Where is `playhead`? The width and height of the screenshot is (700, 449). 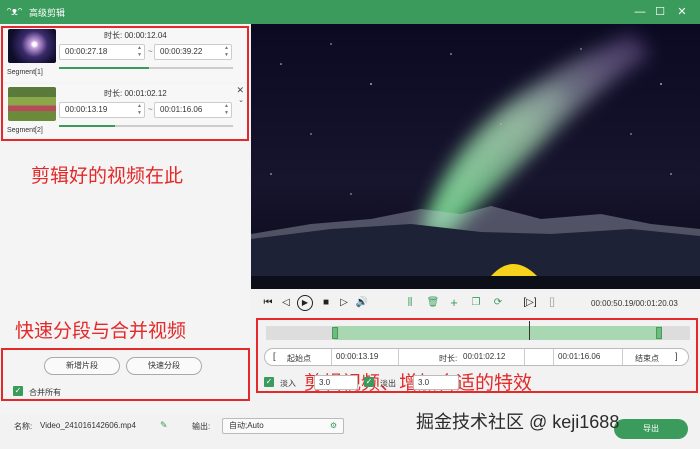 playhead is located at coordinates (529, 330).